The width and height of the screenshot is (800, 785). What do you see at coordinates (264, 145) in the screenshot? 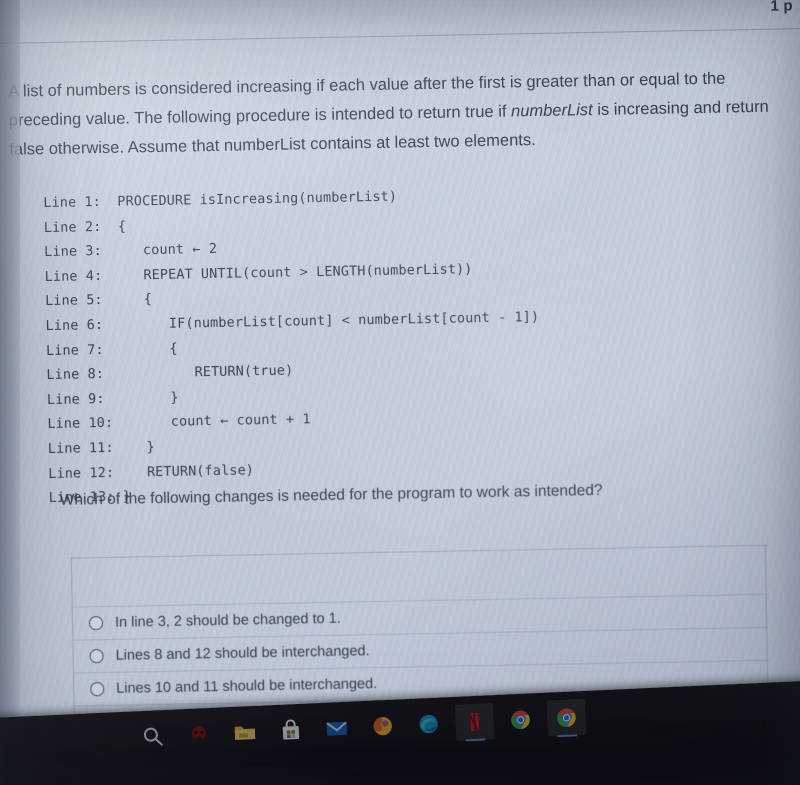
I see `question-stem-identifier-2: numberList` at bounding box center [264, 145].